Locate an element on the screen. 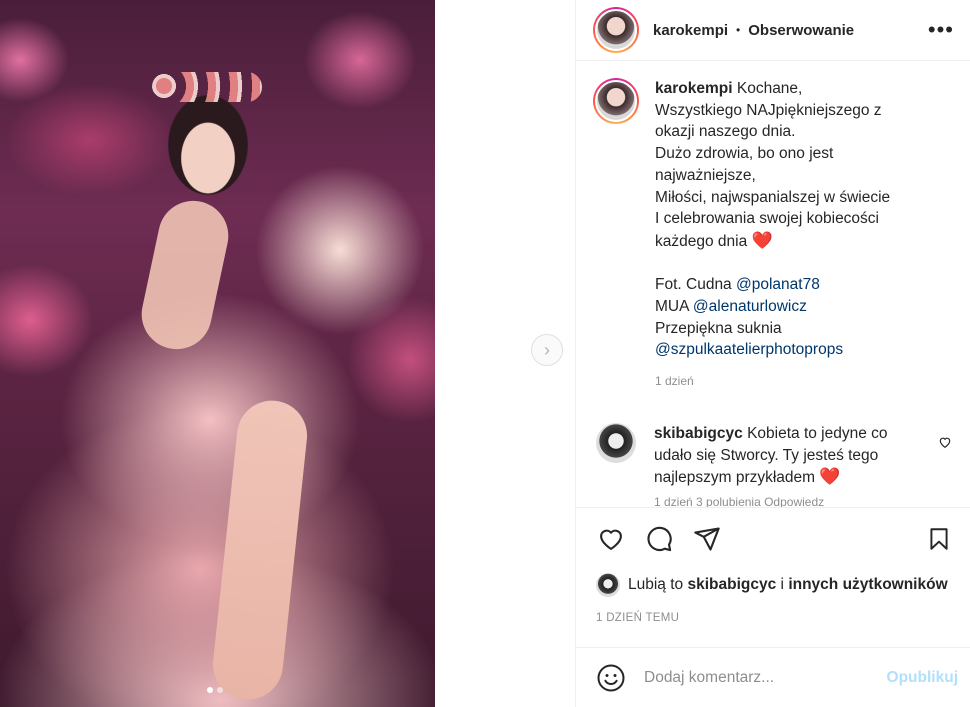 This screenshot has width=970, height=707. caption-line-with-heart: każdego dnia ❤️ is located at coordinates (790, 241).